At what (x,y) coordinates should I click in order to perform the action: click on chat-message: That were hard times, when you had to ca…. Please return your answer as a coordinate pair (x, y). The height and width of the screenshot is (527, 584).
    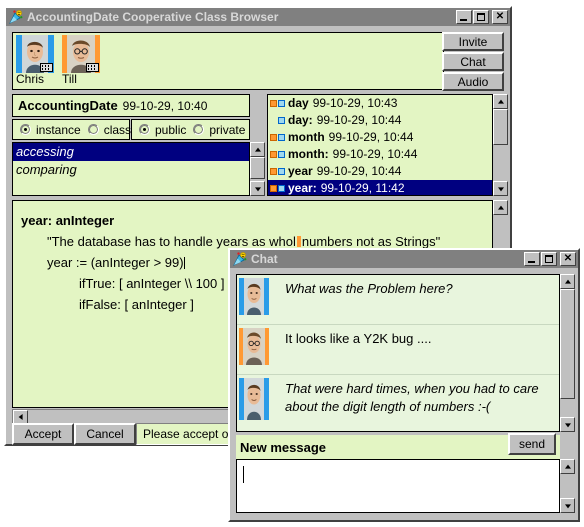
    Looking at the image, I should click on (398, 403).